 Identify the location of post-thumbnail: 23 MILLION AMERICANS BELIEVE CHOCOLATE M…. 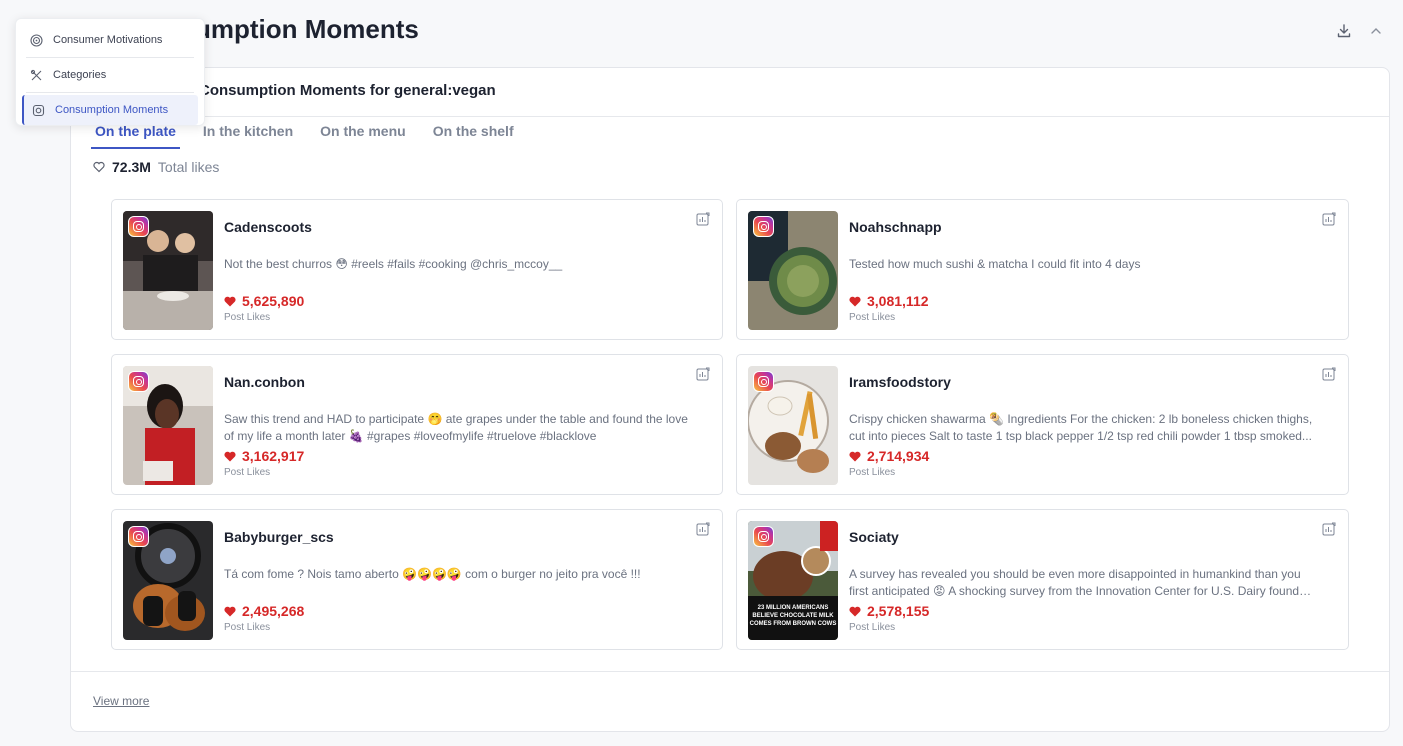
(793, 580).